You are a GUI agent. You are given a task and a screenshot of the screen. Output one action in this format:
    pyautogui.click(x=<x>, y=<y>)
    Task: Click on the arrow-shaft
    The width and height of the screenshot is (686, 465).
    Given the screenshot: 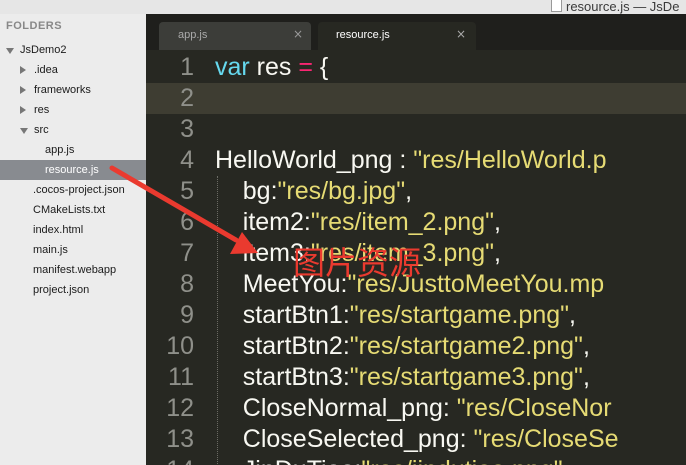 What is the action you would take?
    pyautogui.click(x=174, y=204)
    